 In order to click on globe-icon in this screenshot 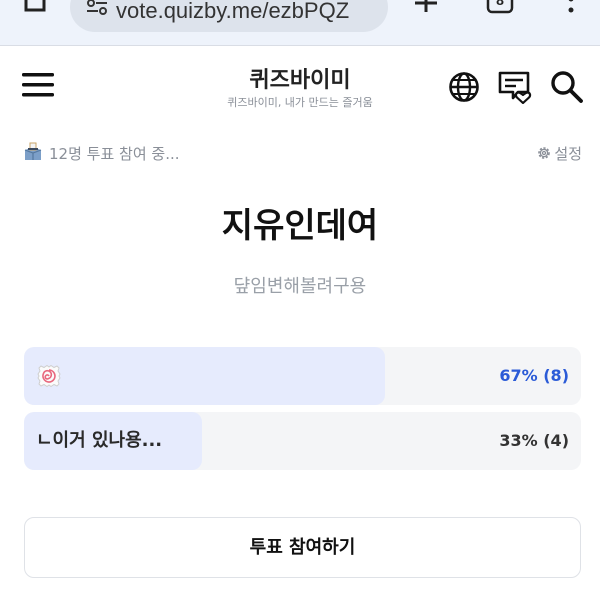, I will do `click(464, 87)`.